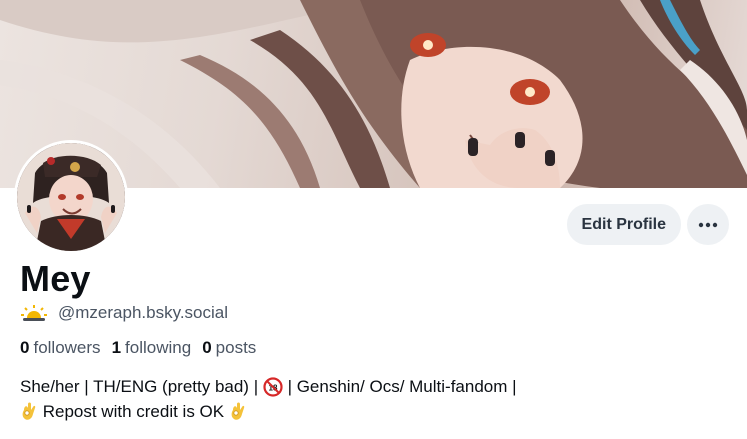 The image size is (747, 439). What do you see at coordinates (207, 347) in the screenshot?
I see `posts-count: 0` at bounding box center [207, 347].